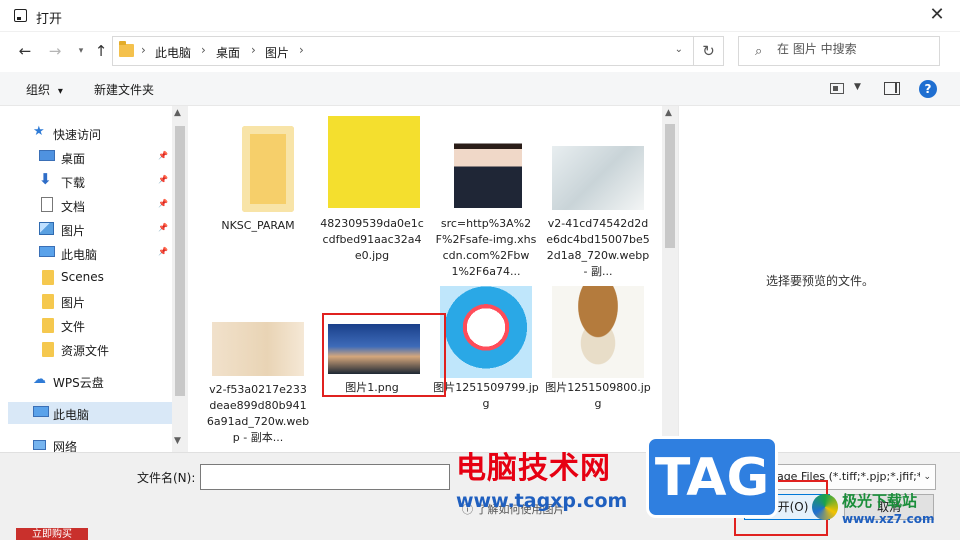 The width and height of the screenshot is (960, 540). Describe the element at coordinates (173, 52) in the screenshot. I see `breadcrumb-this-pc: 此电脑` at that location.